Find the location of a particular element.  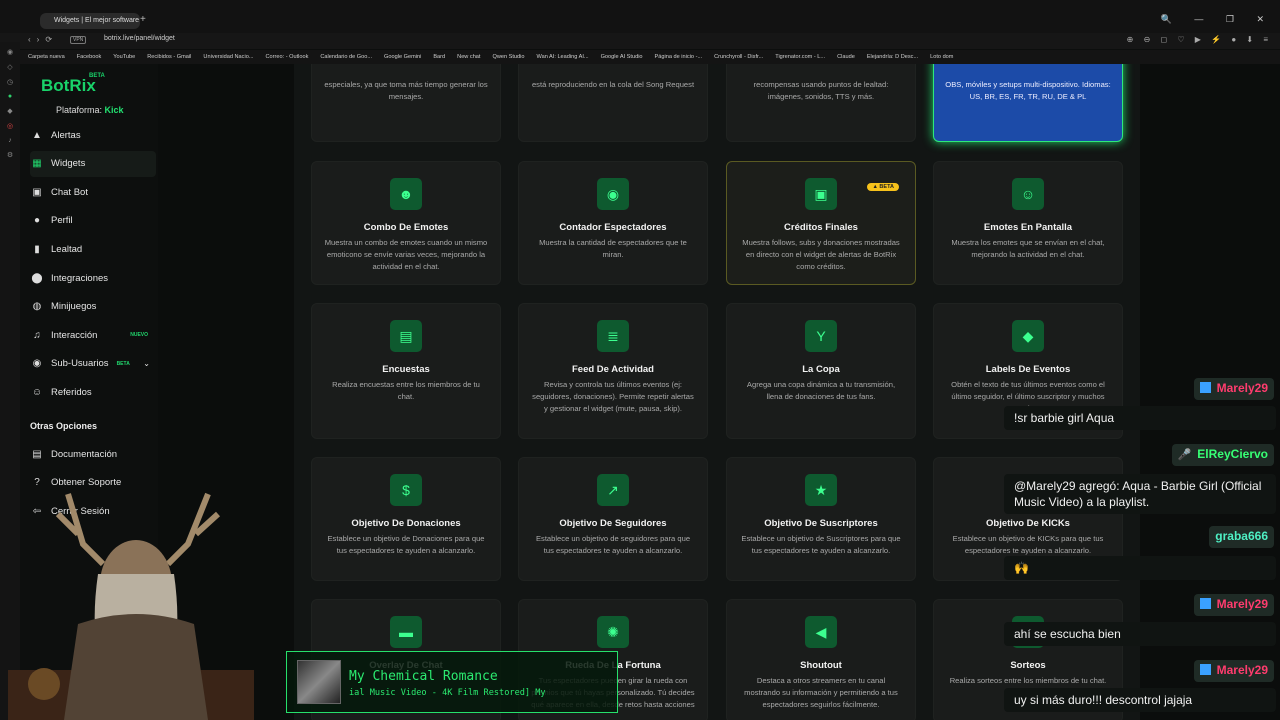

widget-title: Encuestas is located at coordinates (406, 369).